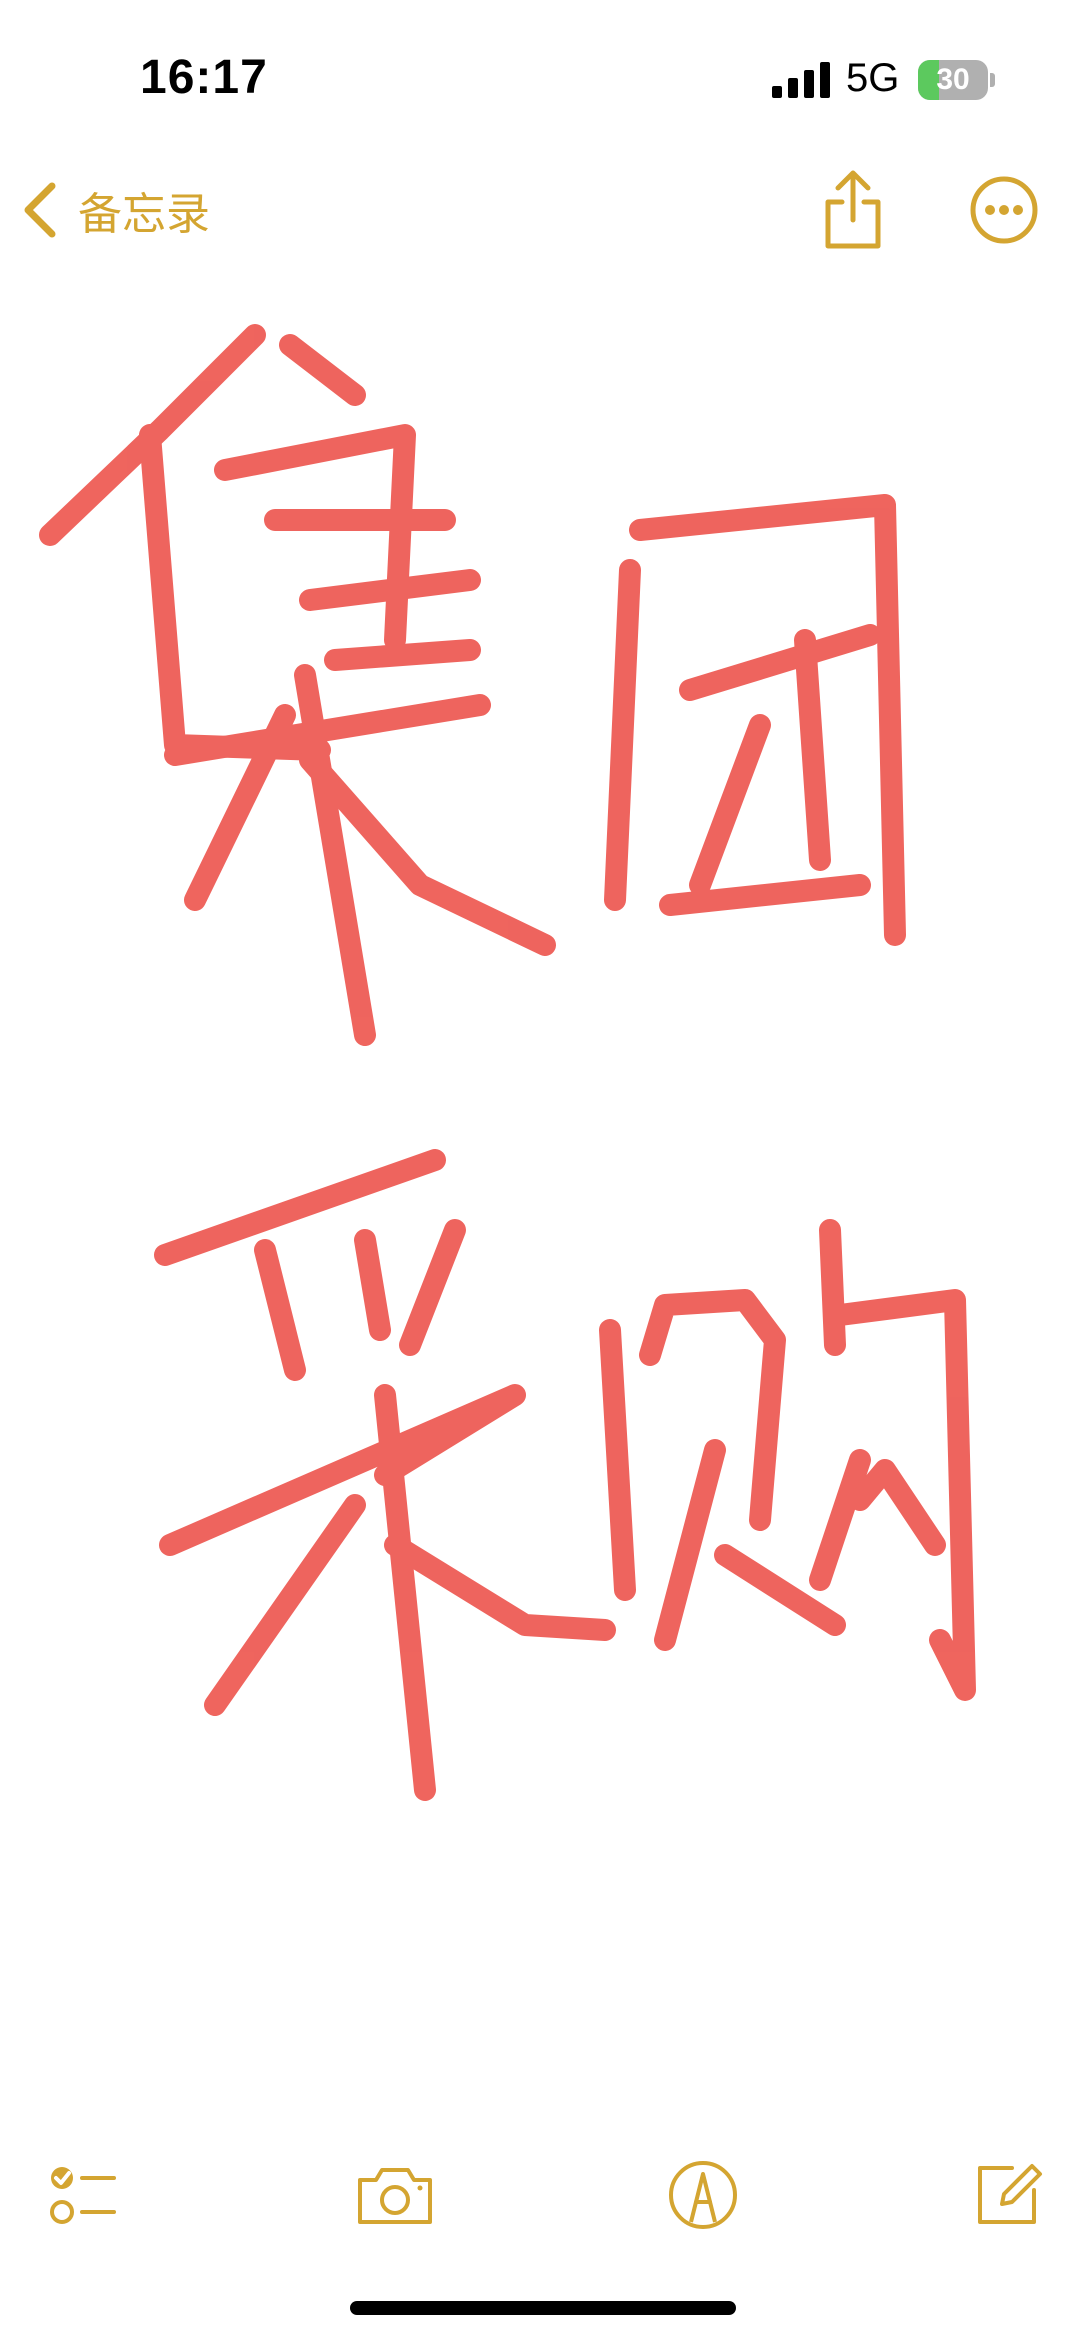 The height and width of the screenshot is (2341, 1080). I want to click on chevron-left-icon, so click(40, 210).